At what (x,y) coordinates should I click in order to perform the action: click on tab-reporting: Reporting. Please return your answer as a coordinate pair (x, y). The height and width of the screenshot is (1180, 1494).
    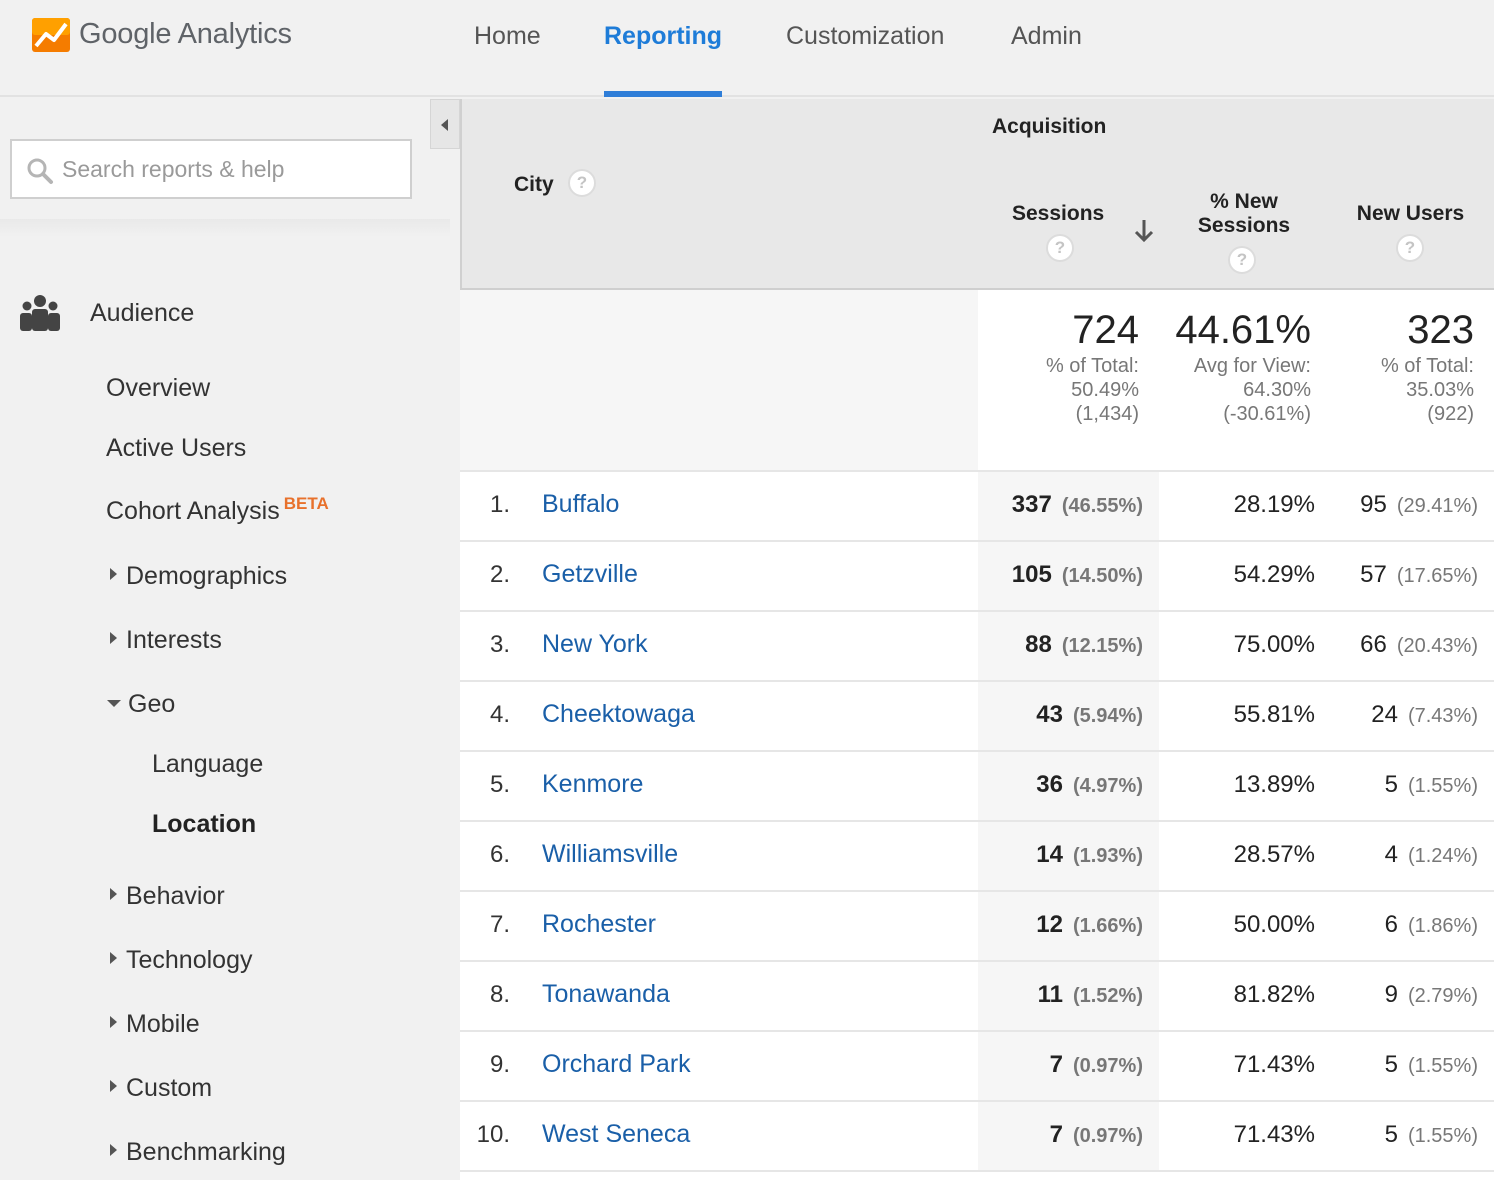
    Looking at the image, I should click on (663, 59).